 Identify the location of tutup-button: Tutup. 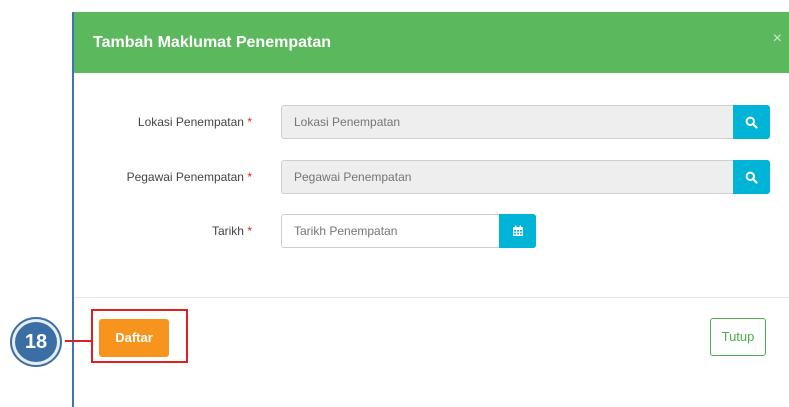
(738, 337).